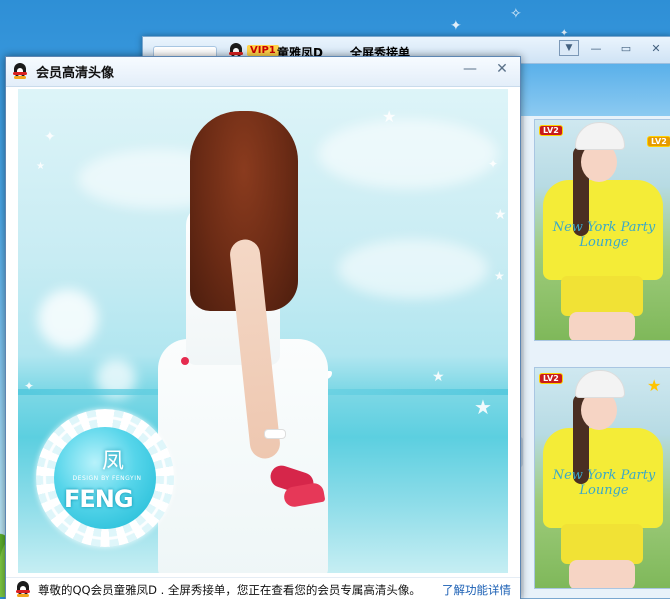 This screenshot has height=599, width=670. What do you see at coordinates (75, 73) in the screenshot?
I see `window-title: 会员高清头像` at bounding box center [75, 73].